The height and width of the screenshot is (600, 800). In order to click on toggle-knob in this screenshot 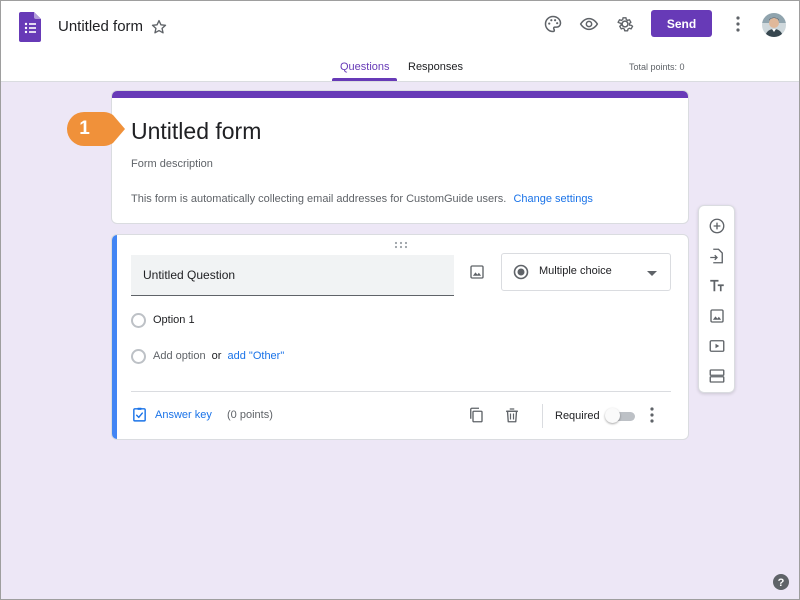, I will do `click(612, 415)`.